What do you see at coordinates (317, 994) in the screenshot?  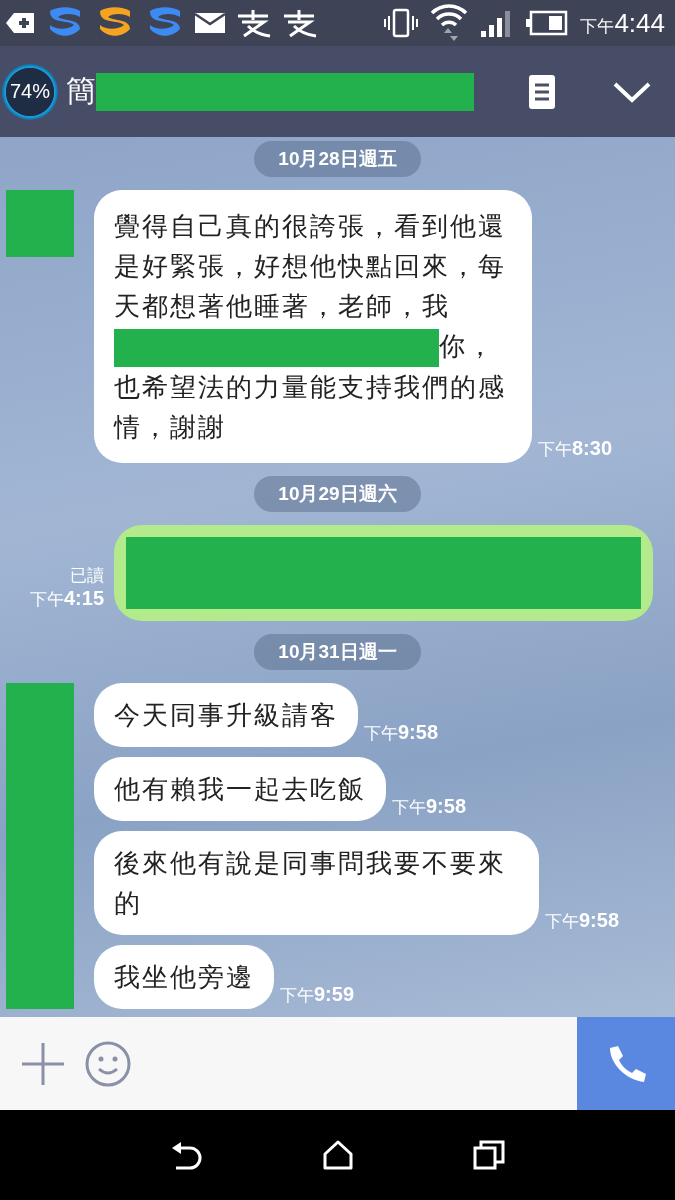 I see `message-time: 下午9:59` at bounding box center [317, 994].